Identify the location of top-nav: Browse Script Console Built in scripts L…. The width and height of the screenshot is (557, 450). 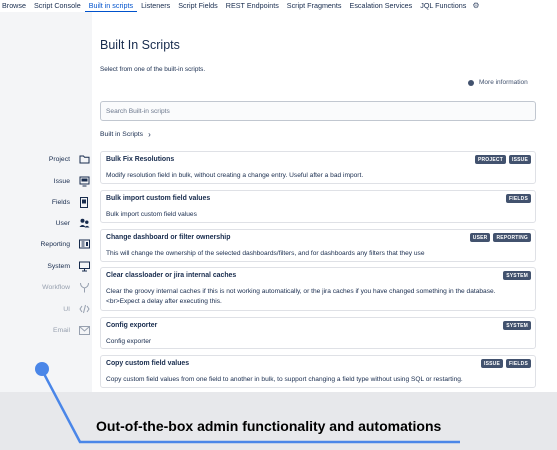
(278, 6).